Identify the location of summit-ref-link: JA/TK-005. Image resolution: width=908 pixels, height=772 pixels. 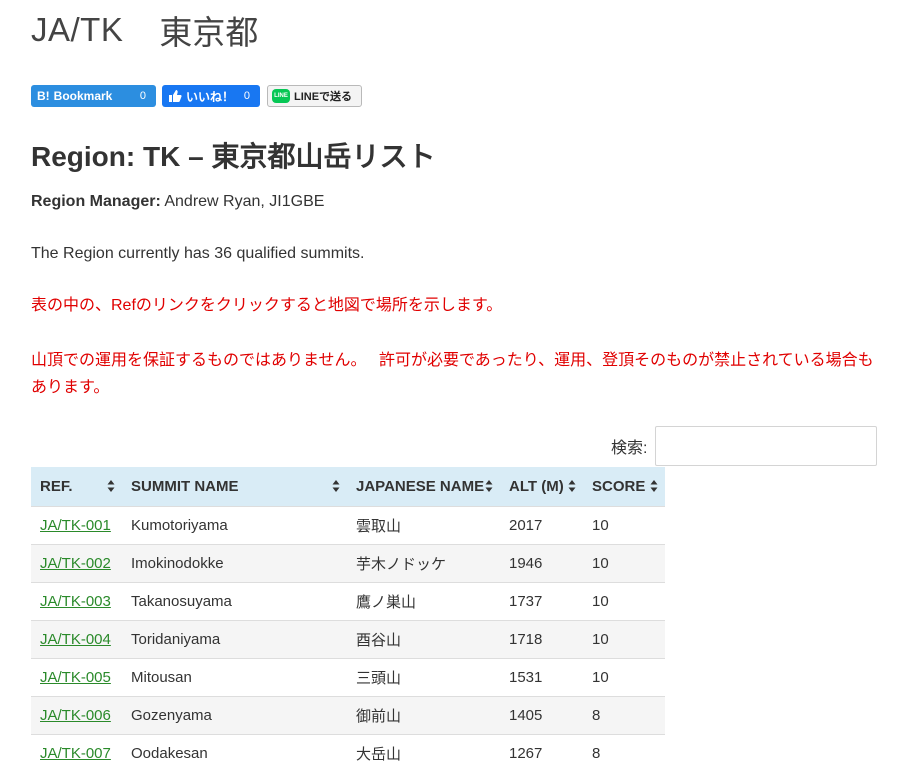
(75, 677).